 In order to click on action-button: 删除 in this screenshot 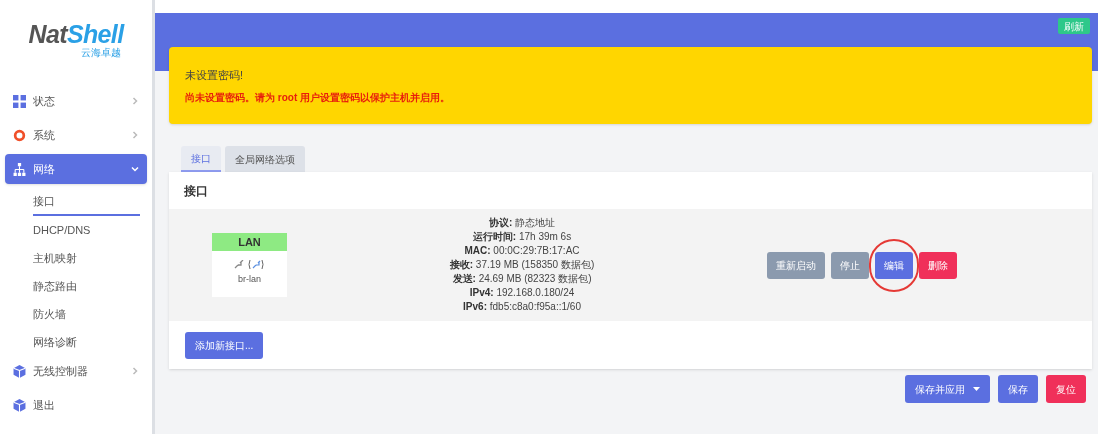, I will do `click(938, 265)`.